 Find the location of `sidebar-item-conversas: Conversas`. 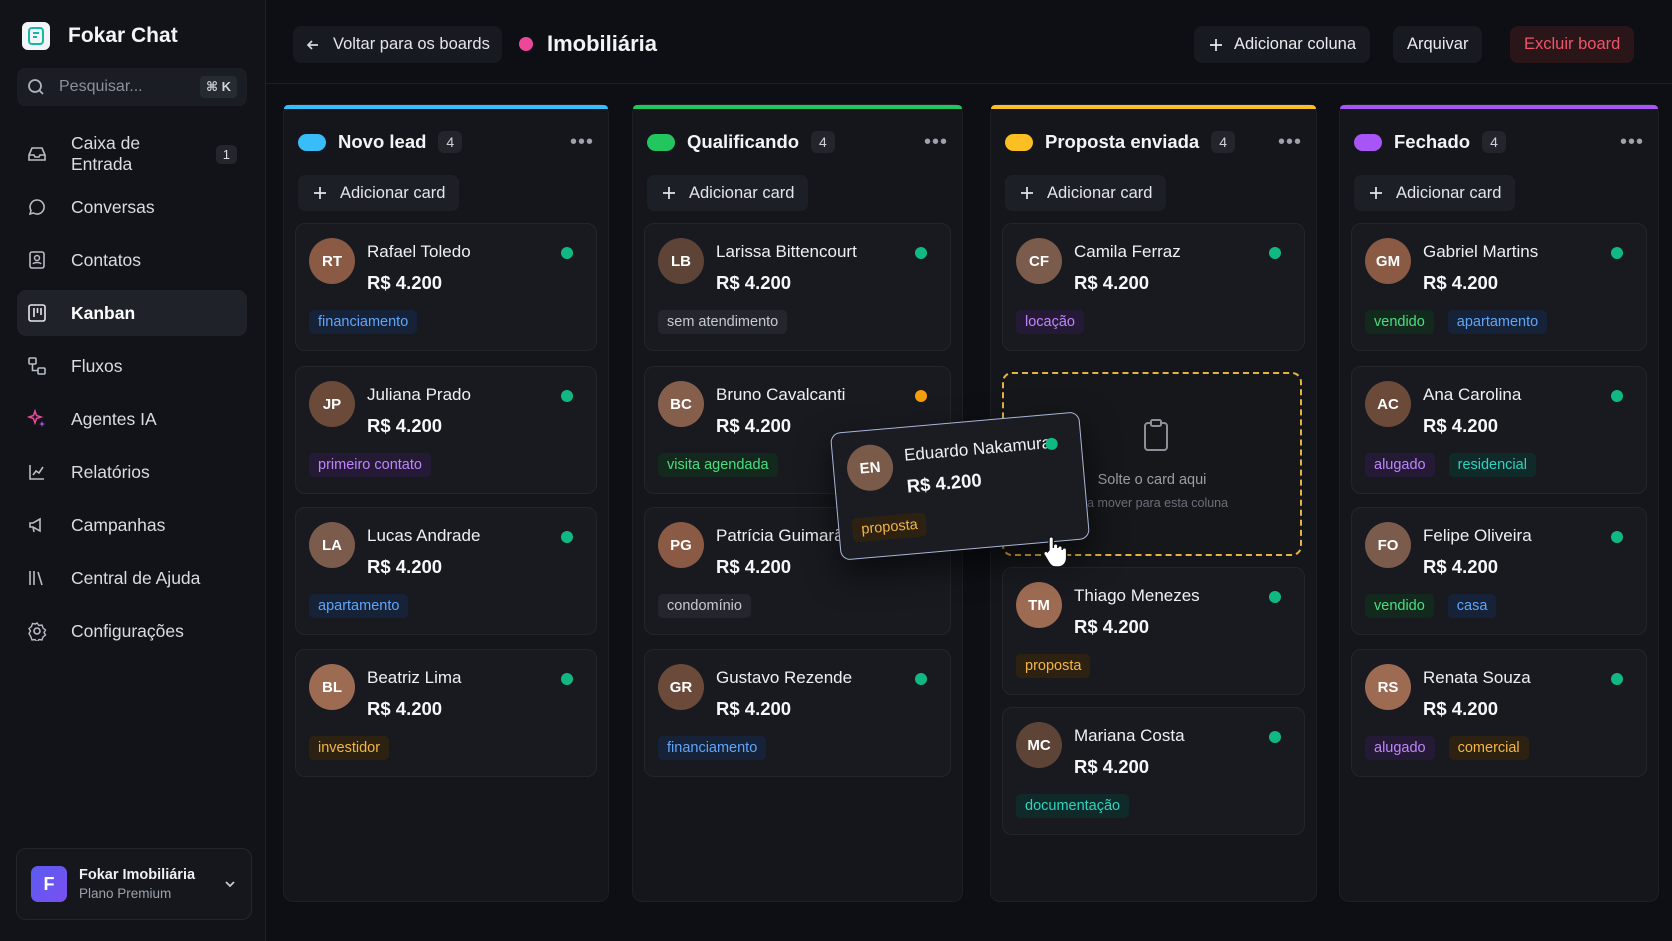

sidebar-item-conversas: Conversas is located at coordinates (132, 207).